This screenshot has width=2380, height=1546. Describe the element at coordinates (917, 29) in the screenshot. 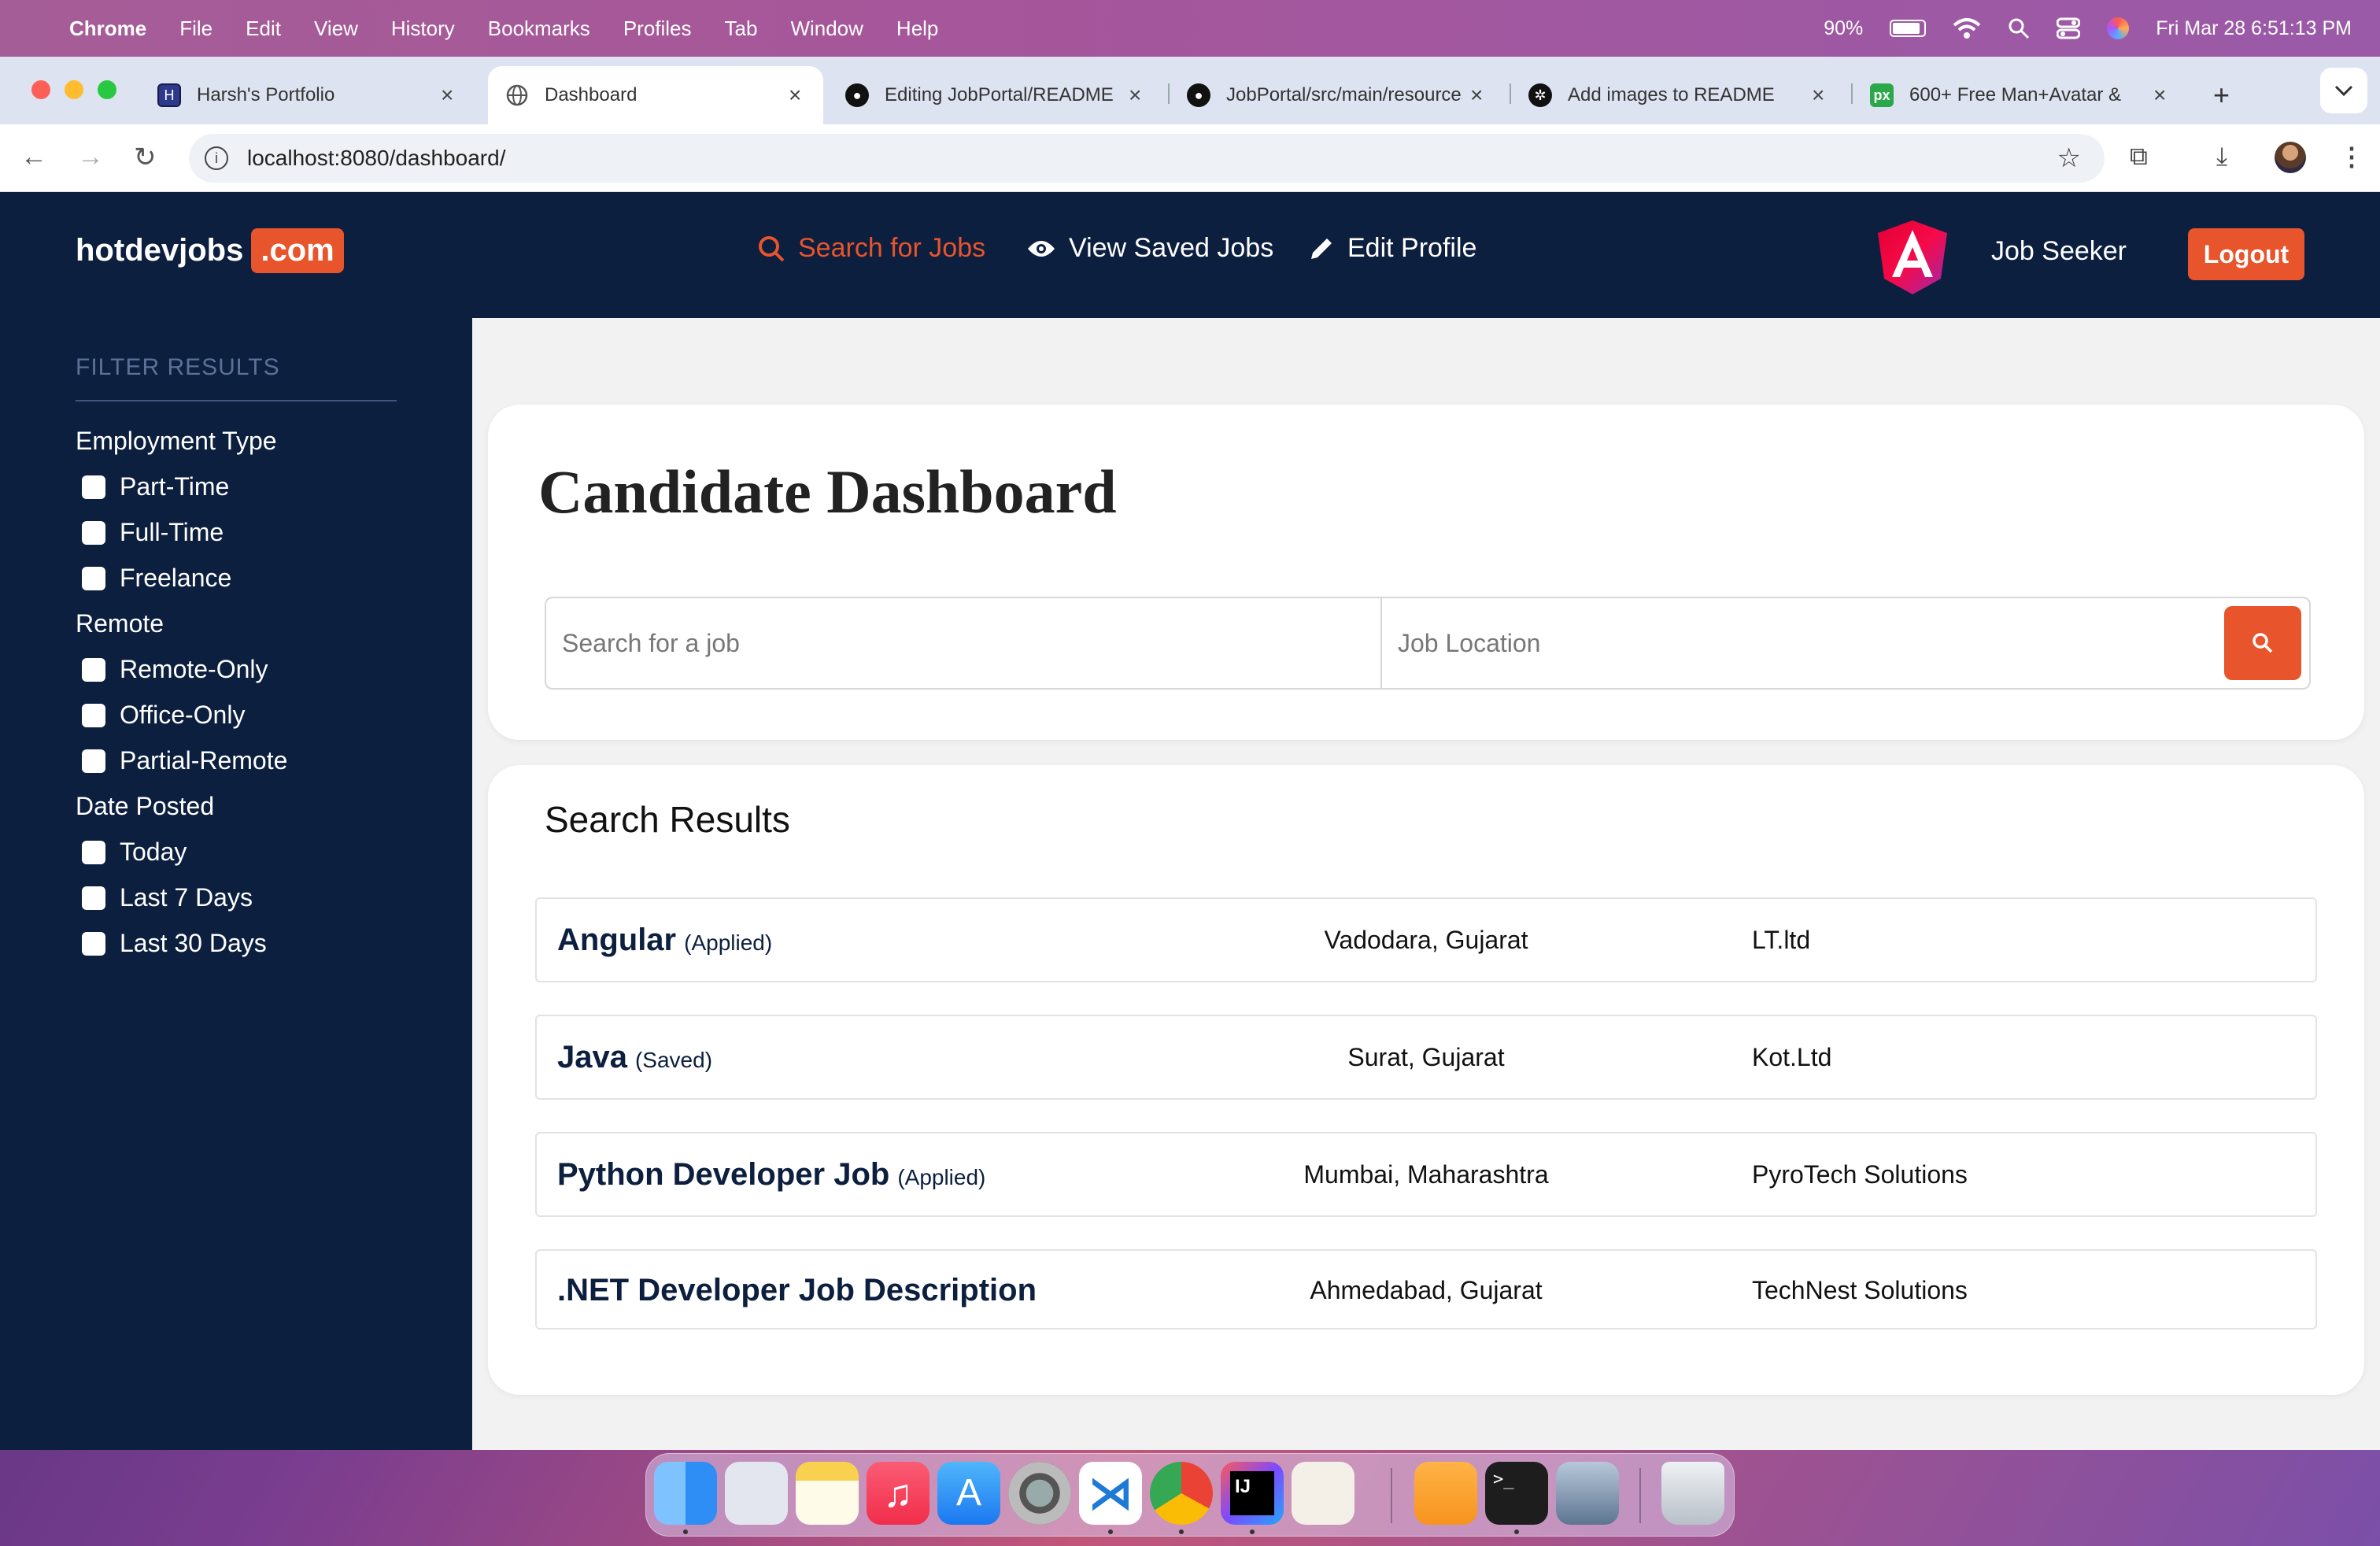

I see `menu-help: Help` at that location.